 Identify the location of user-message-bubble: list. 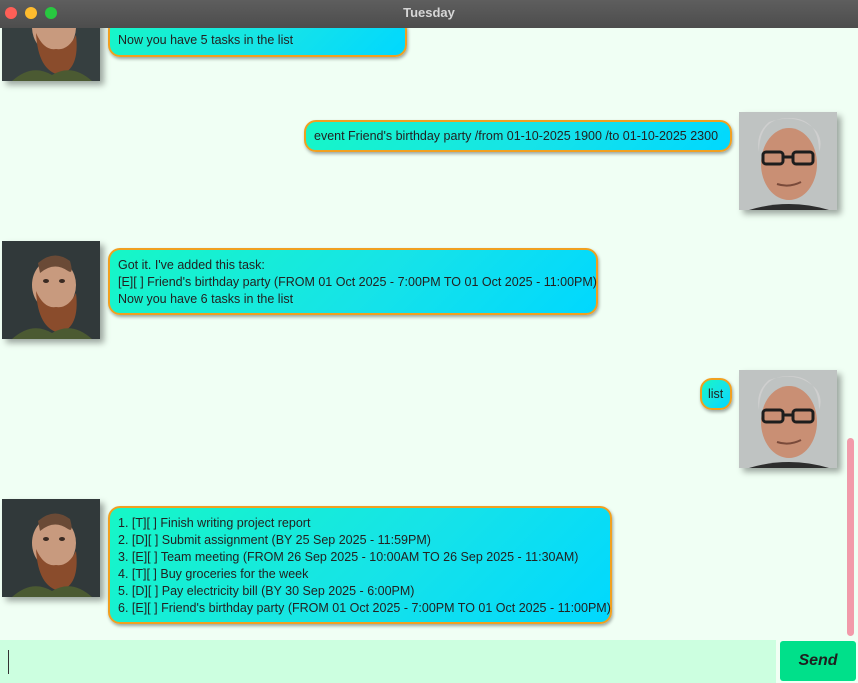
(716, 394).